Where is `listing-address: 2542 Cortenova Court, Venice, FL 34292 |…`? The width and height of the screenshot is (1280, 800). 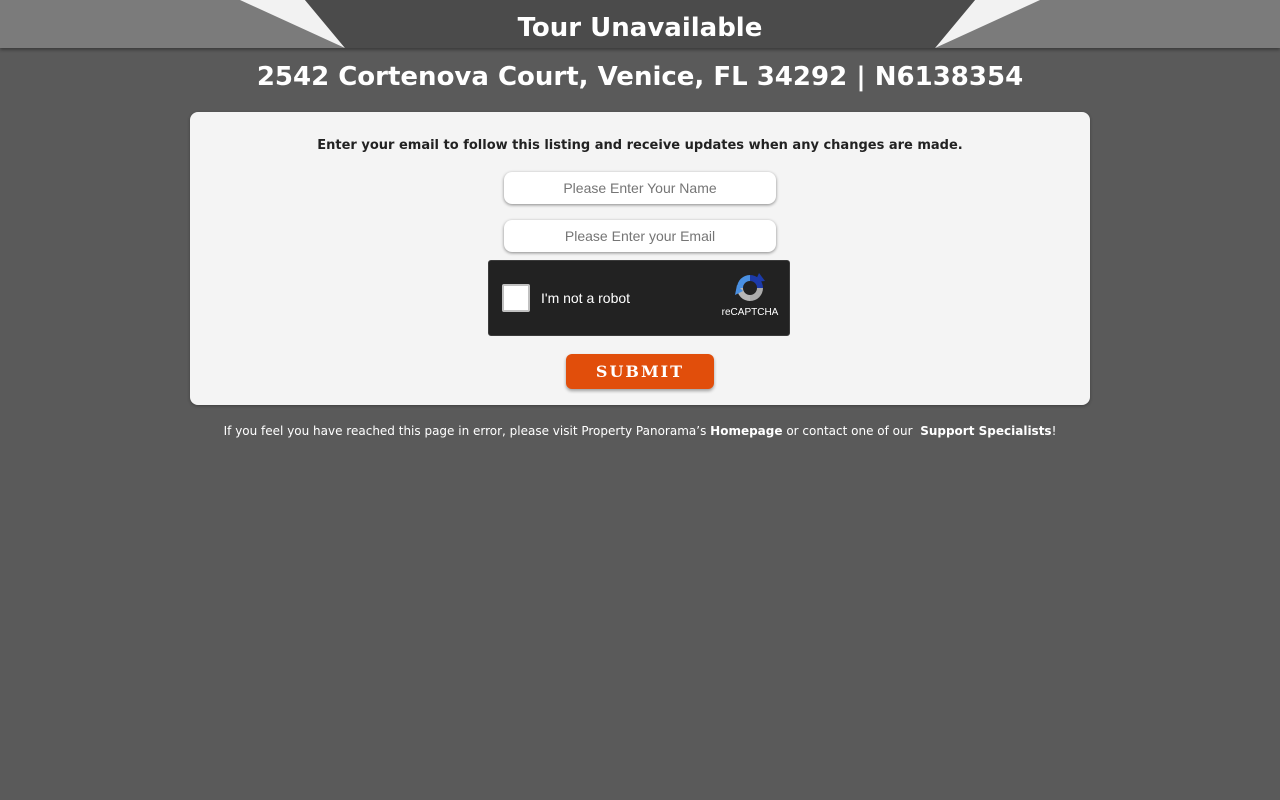 listing-address: 2542 Cortenova Court, Venice, FL 34292 |… is located at coordinates (640, 77).